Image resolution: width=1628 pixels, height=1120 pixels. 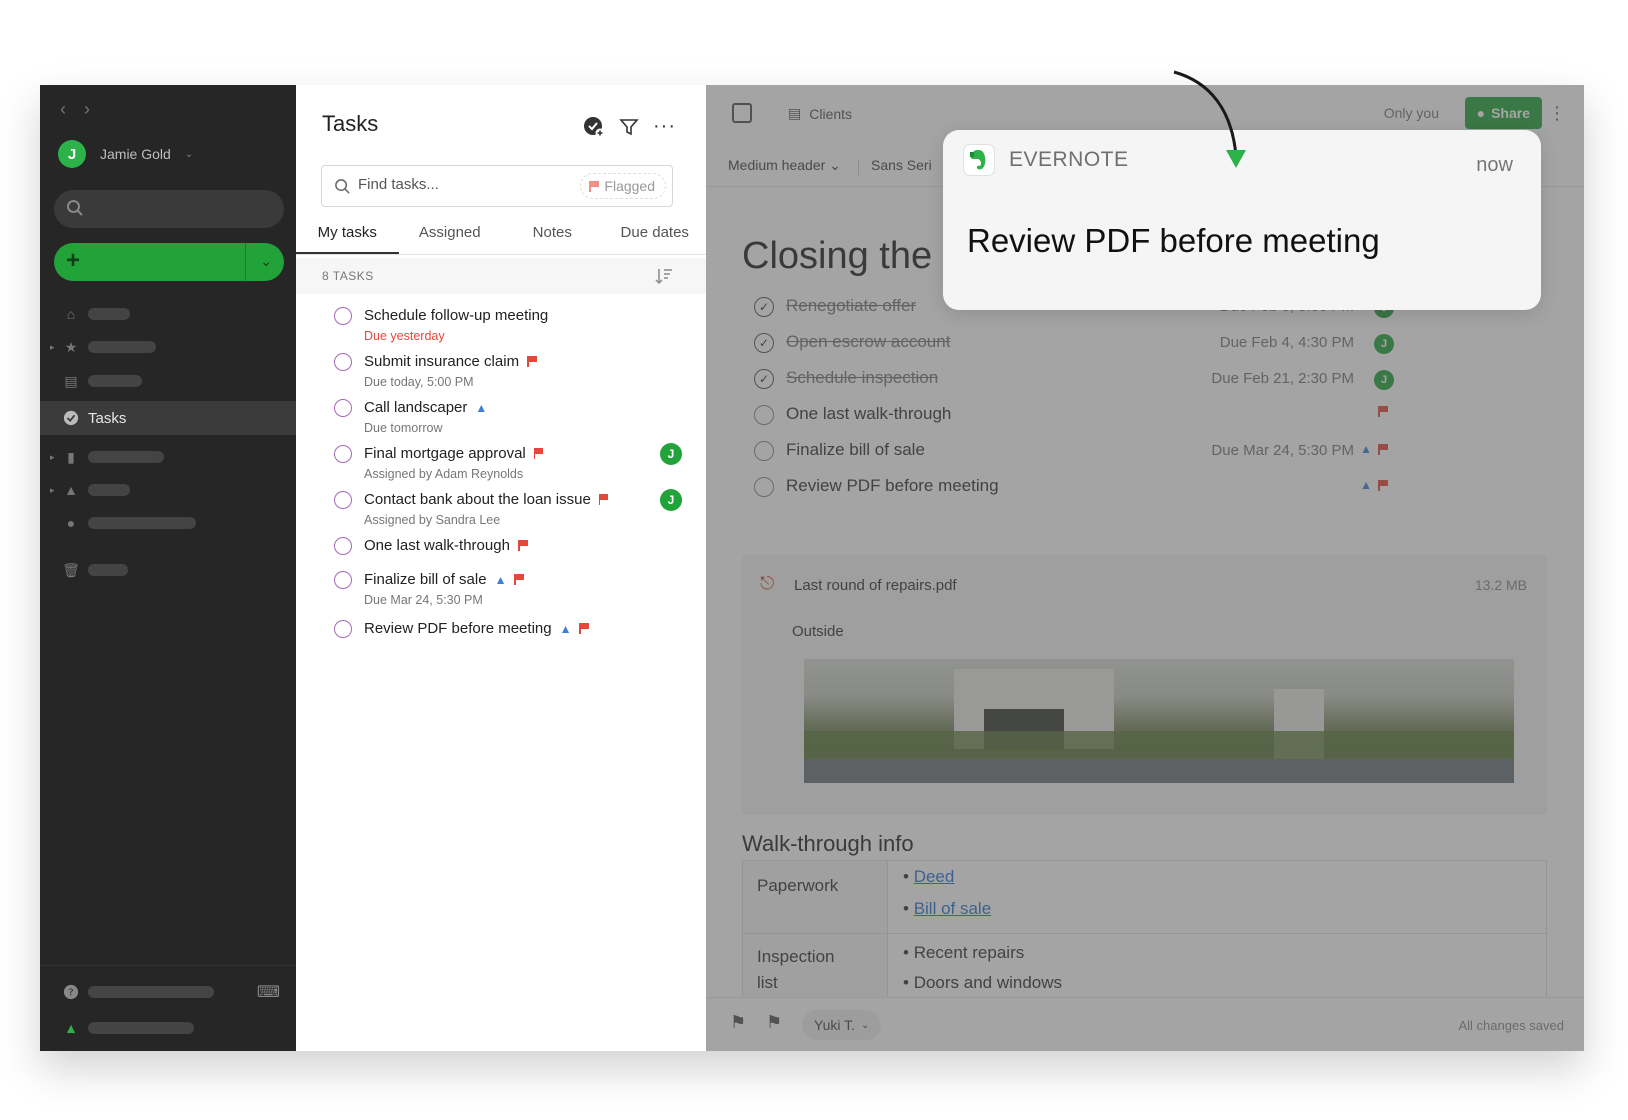 I want to click on new-note-button: + ⌄, so click(x=169, y=262).